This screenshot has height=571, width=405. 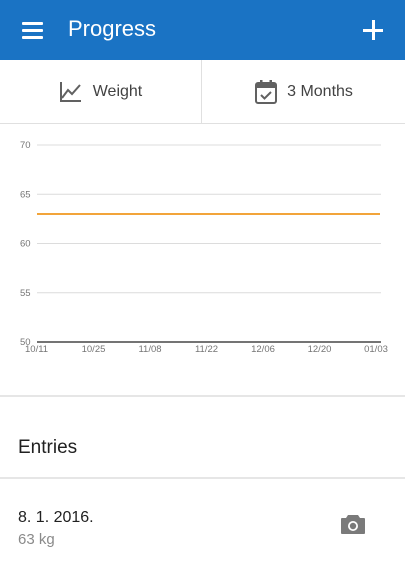 I want to click on calendar-check-icon, so click(x=266, y=91).